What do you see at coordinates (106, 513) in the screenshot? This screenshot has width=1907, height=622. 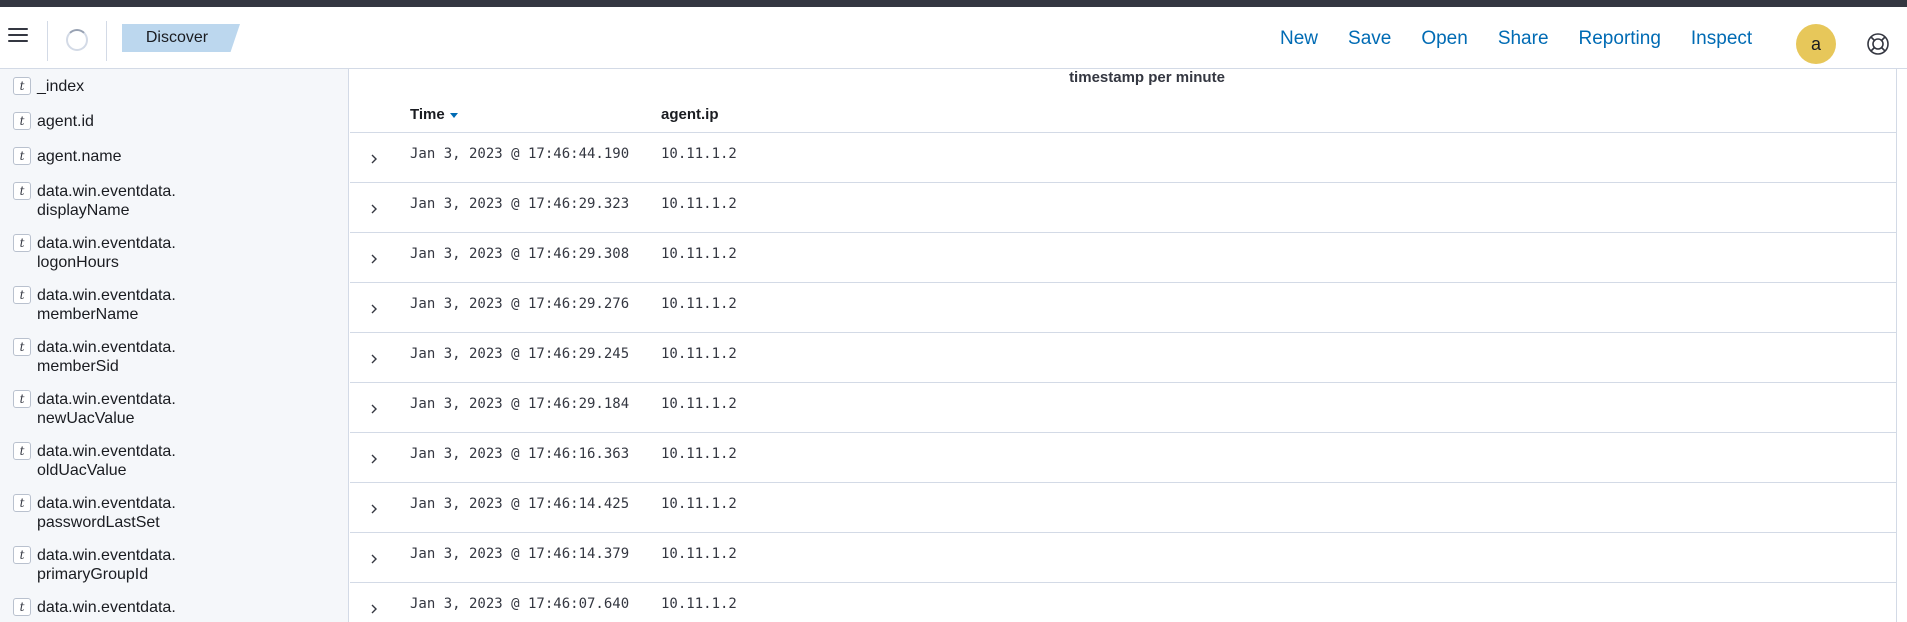 I see `field-name: data.win.eventdata. passwordLastSet` at bounding box center [106, 513].